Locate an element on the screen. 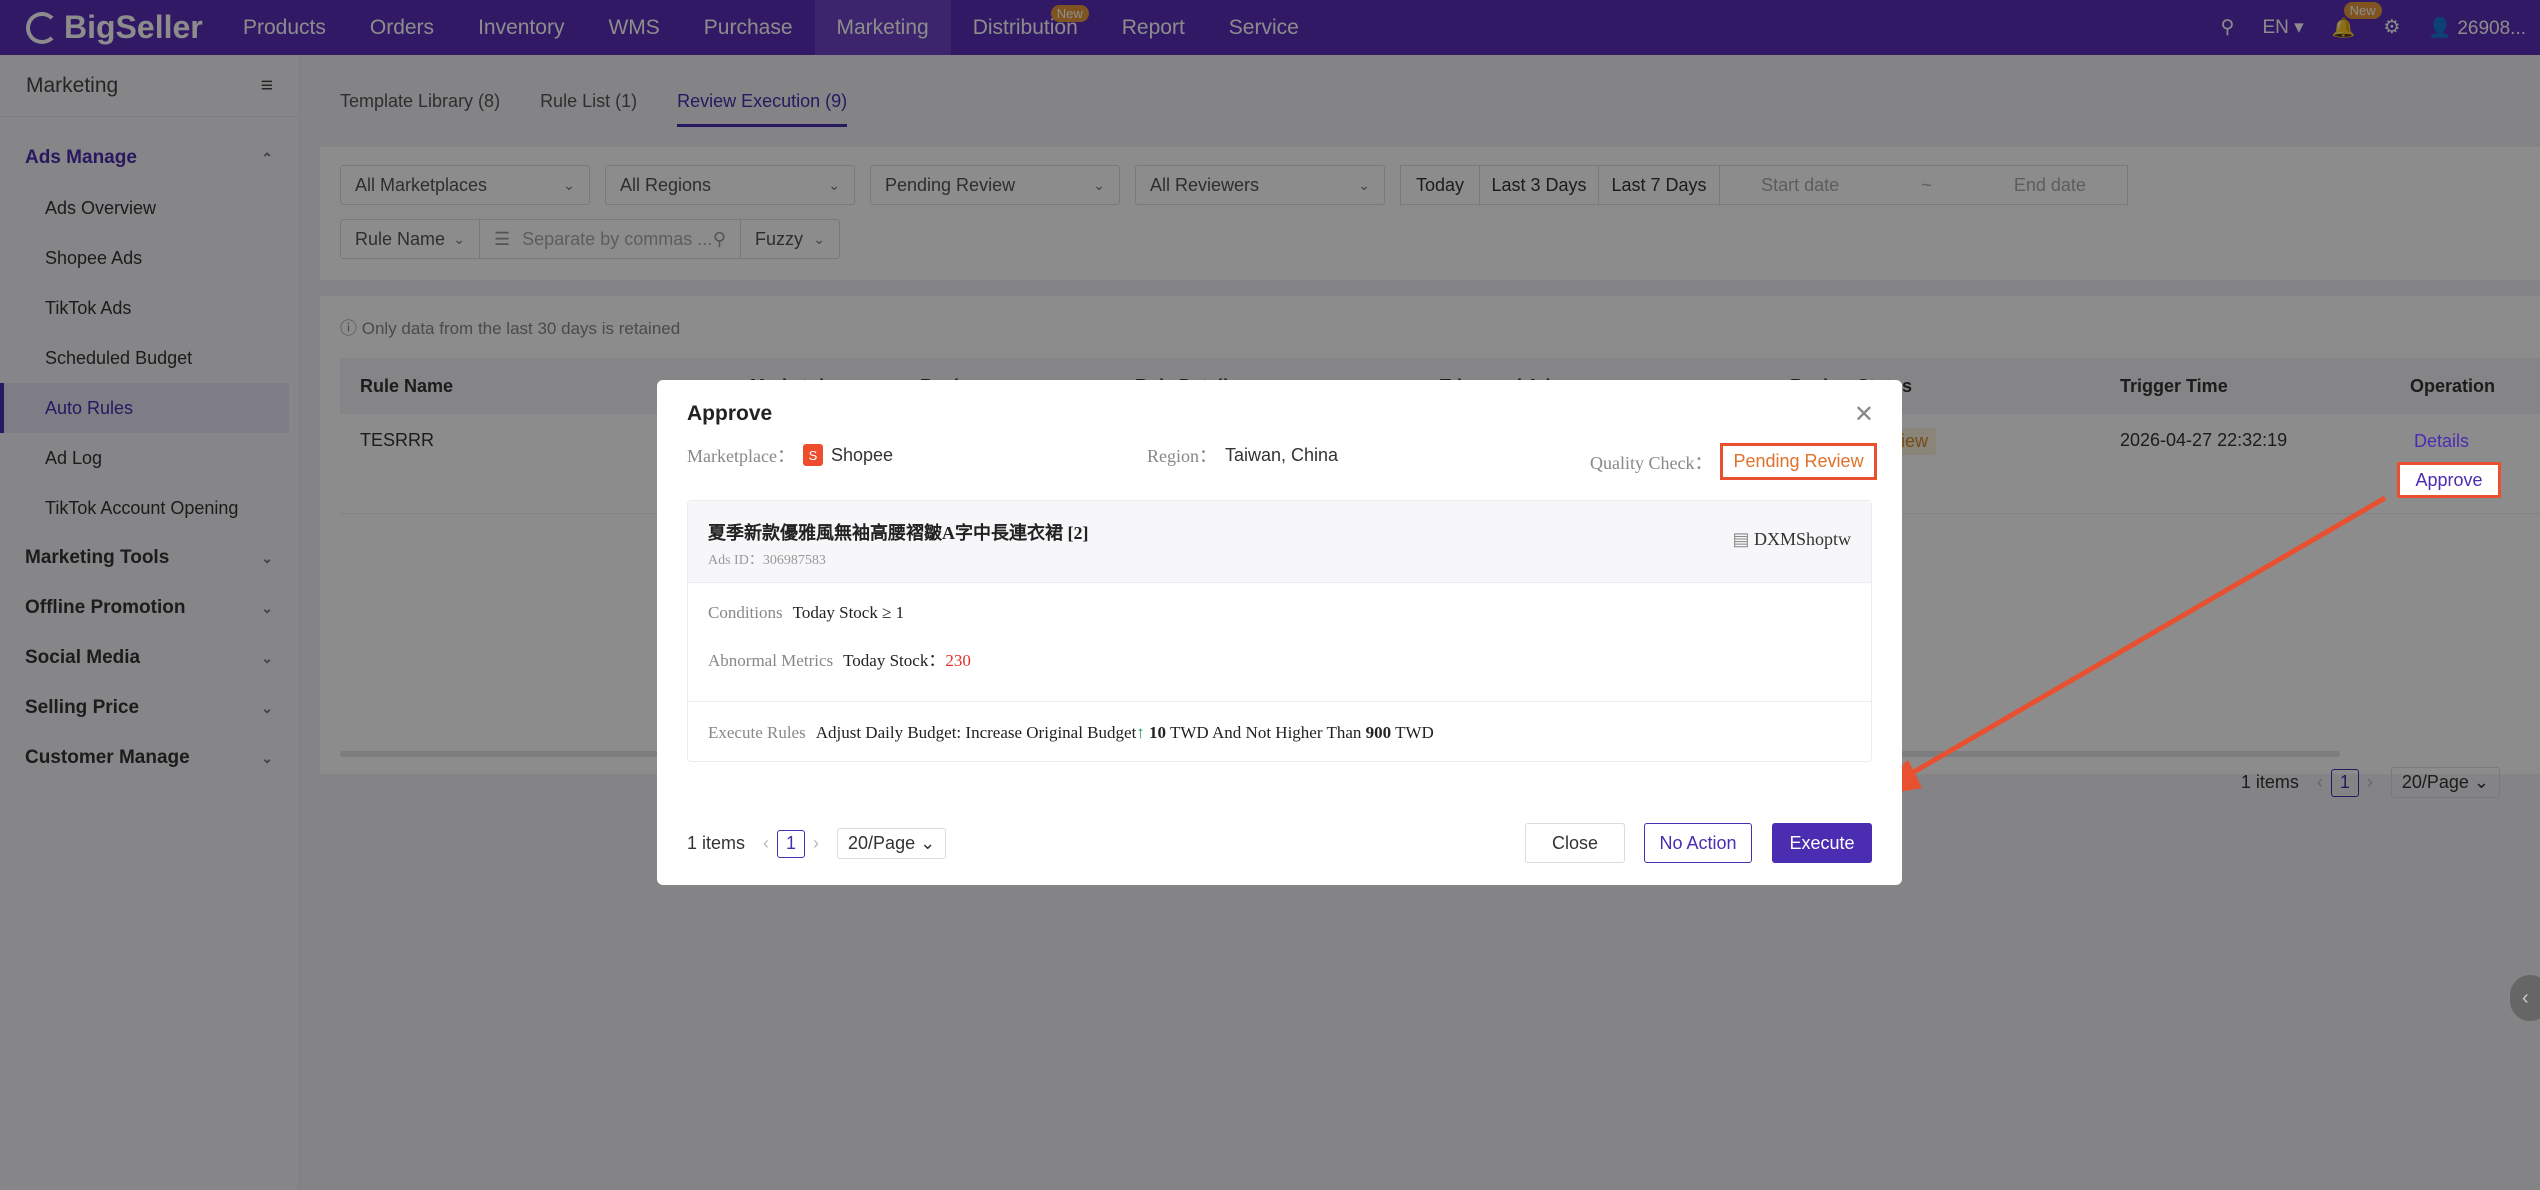  arrow-up-icon: ↑ is located at coordinates (1140, 732).